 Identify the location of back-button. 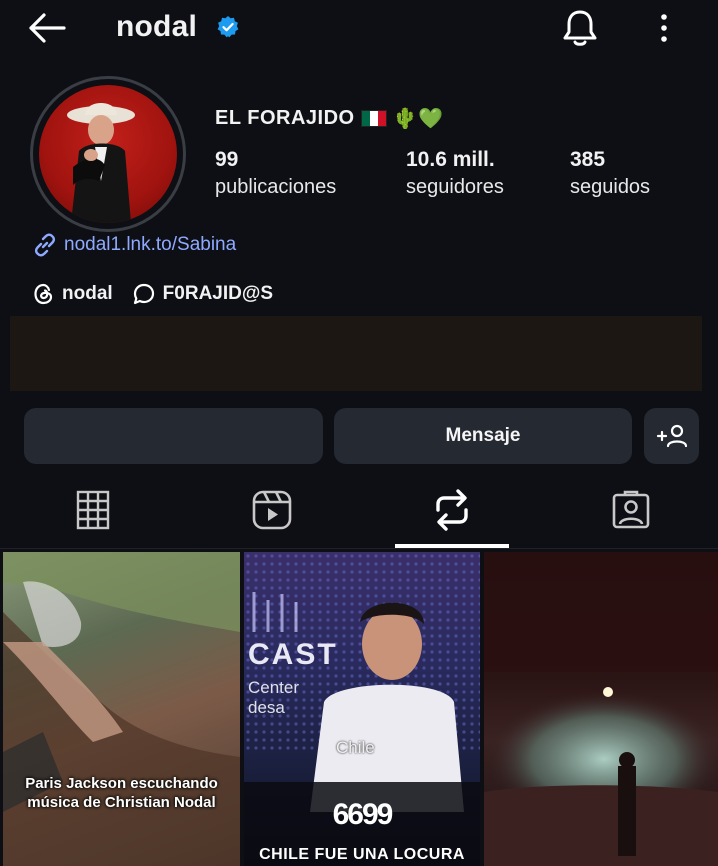
(46, 28).